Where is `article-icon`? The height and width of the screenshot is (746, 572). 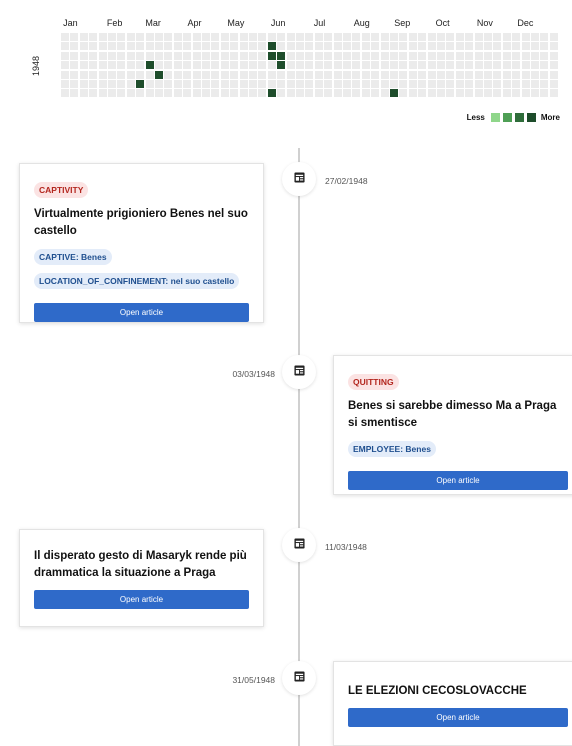 article-icon is located at coordinates (299, 179).